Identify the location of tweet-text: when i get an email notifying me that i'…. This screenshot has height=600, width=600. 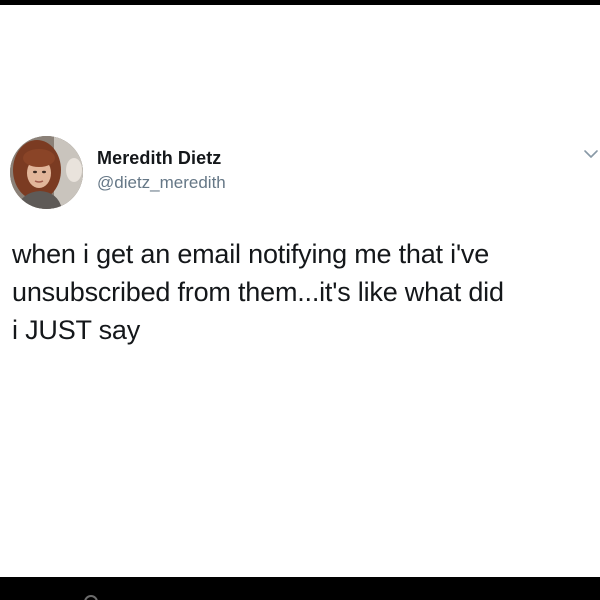
(258, 292).